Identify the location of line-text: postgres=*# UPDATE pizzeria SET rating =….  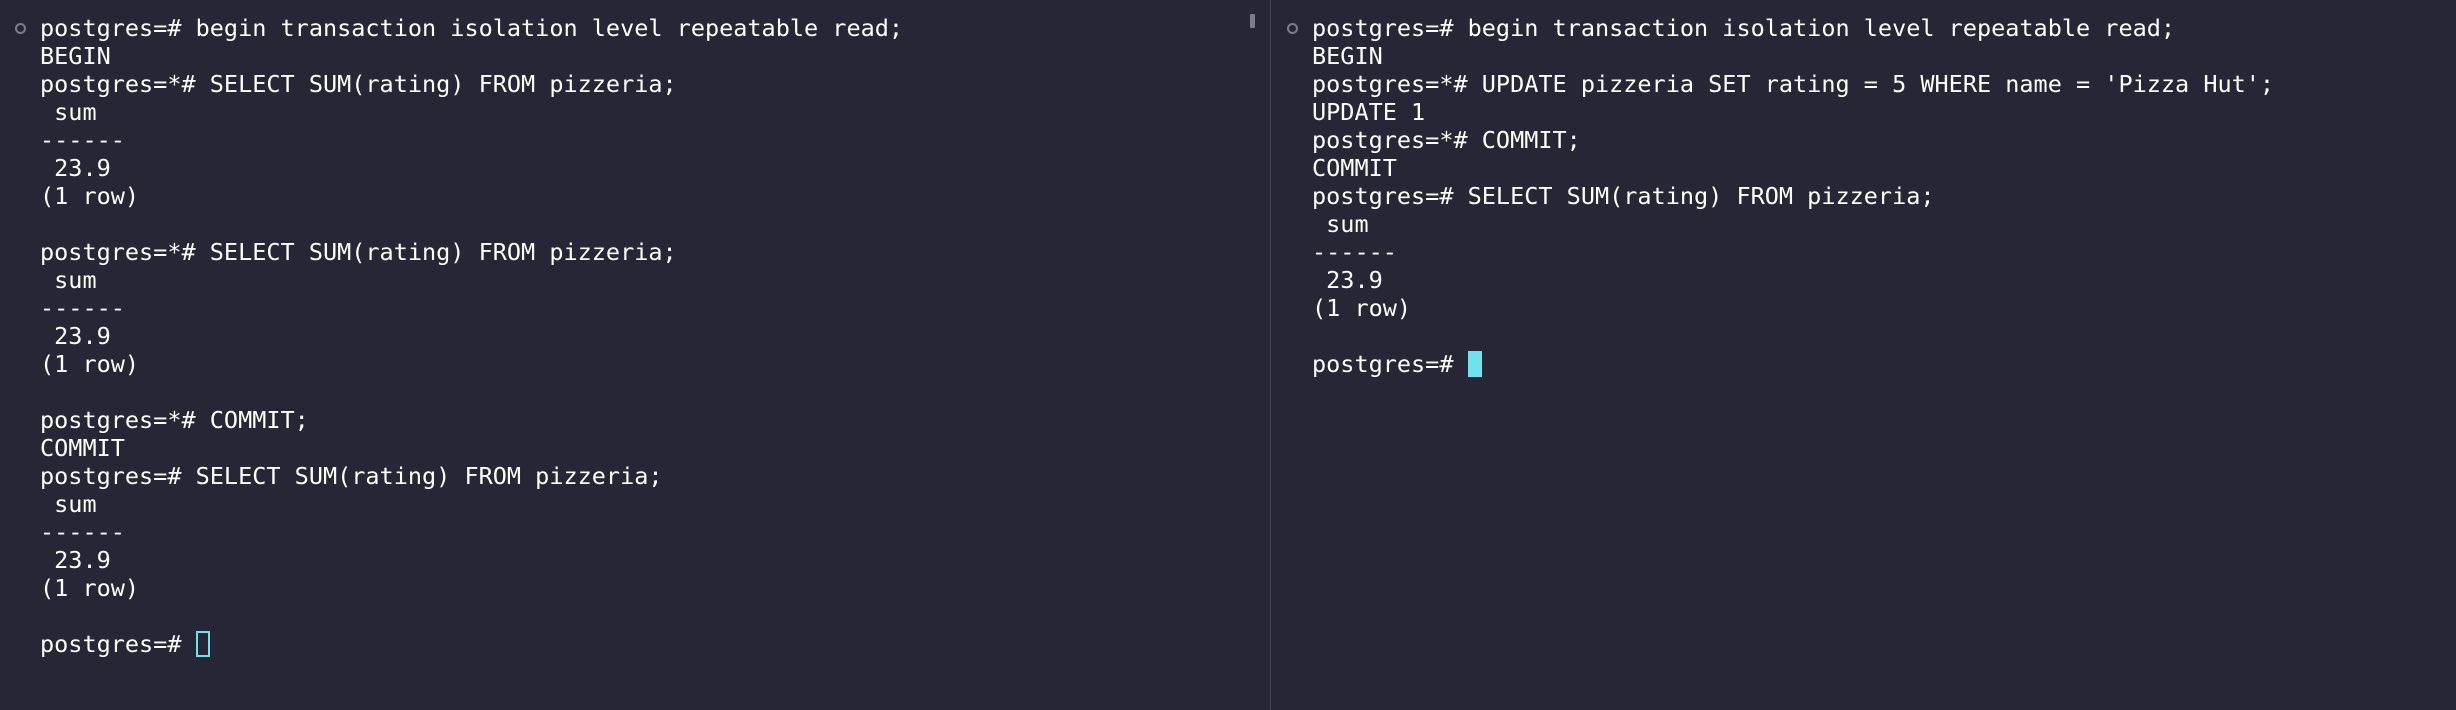
(1793, 84).